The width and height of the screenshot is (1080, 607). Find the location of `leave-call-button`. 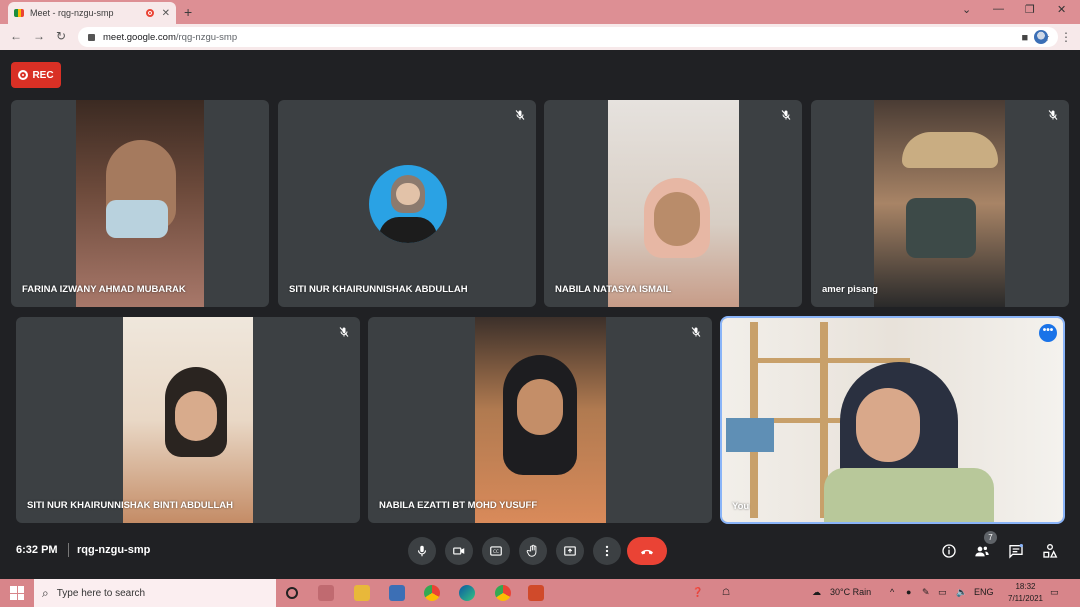

leave-call-button is located at coordinates (647, 551).